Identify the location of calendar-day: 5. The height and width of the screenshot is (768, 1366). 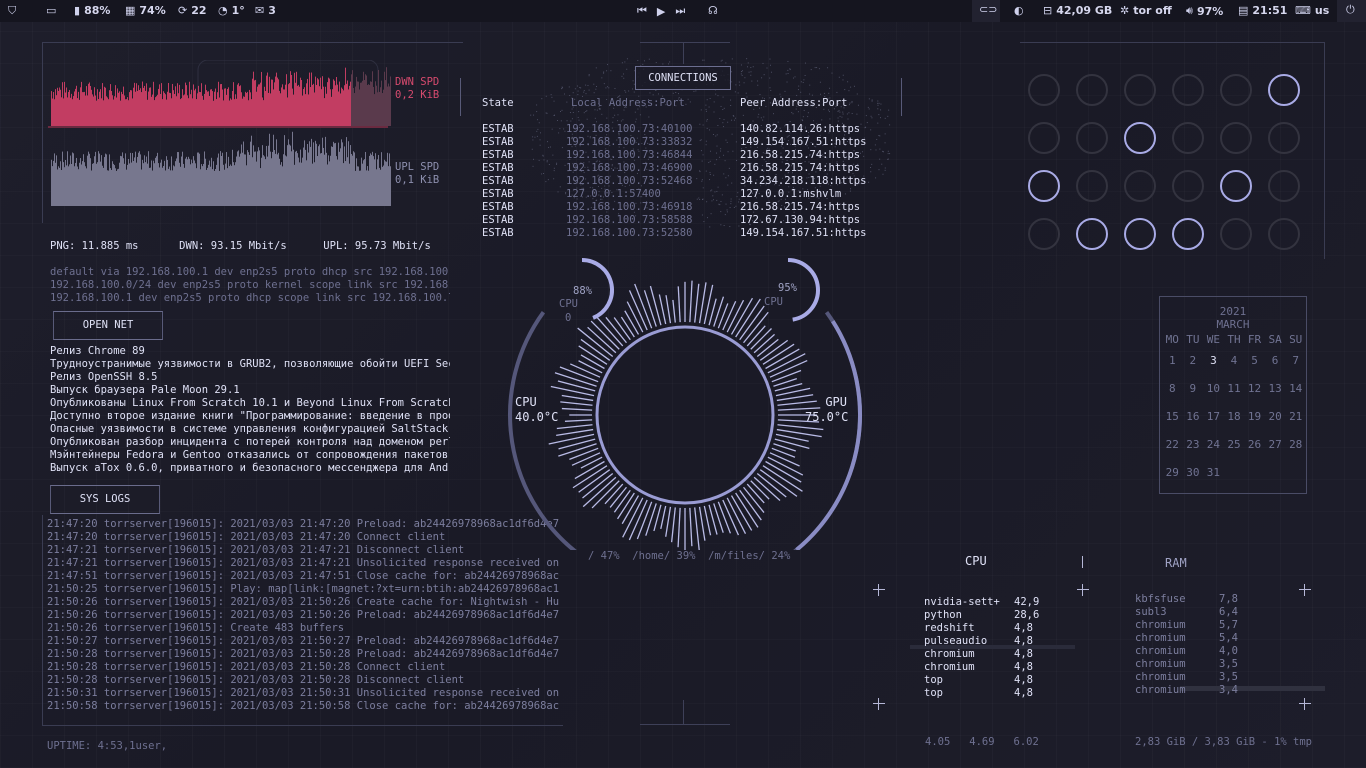
(1254, 360).